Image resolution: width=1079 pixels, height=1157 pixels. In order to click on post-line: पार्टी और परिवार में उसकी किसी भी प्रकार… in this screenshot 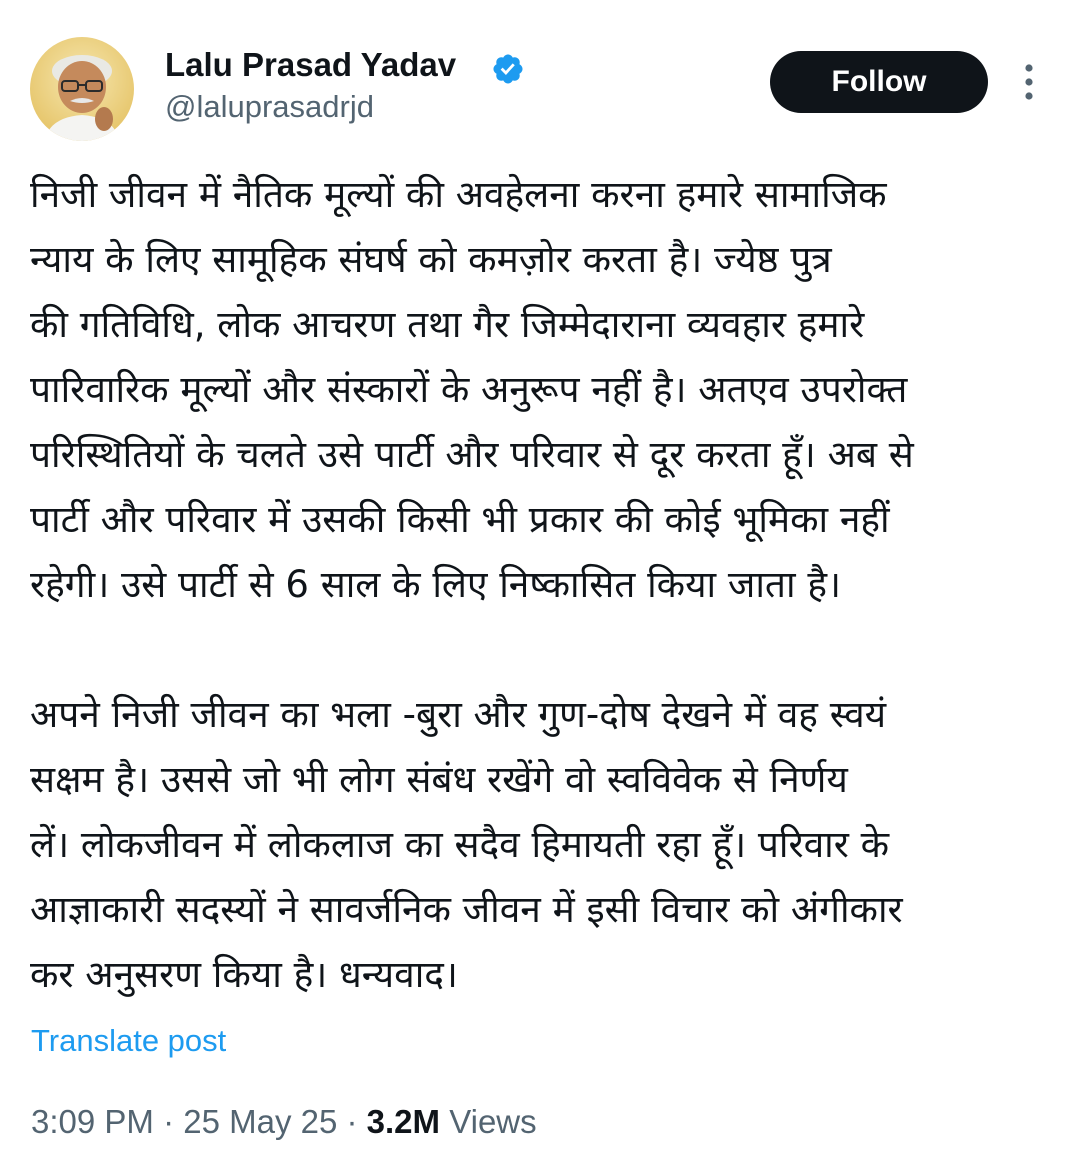, I will do `click(460, 519)`.